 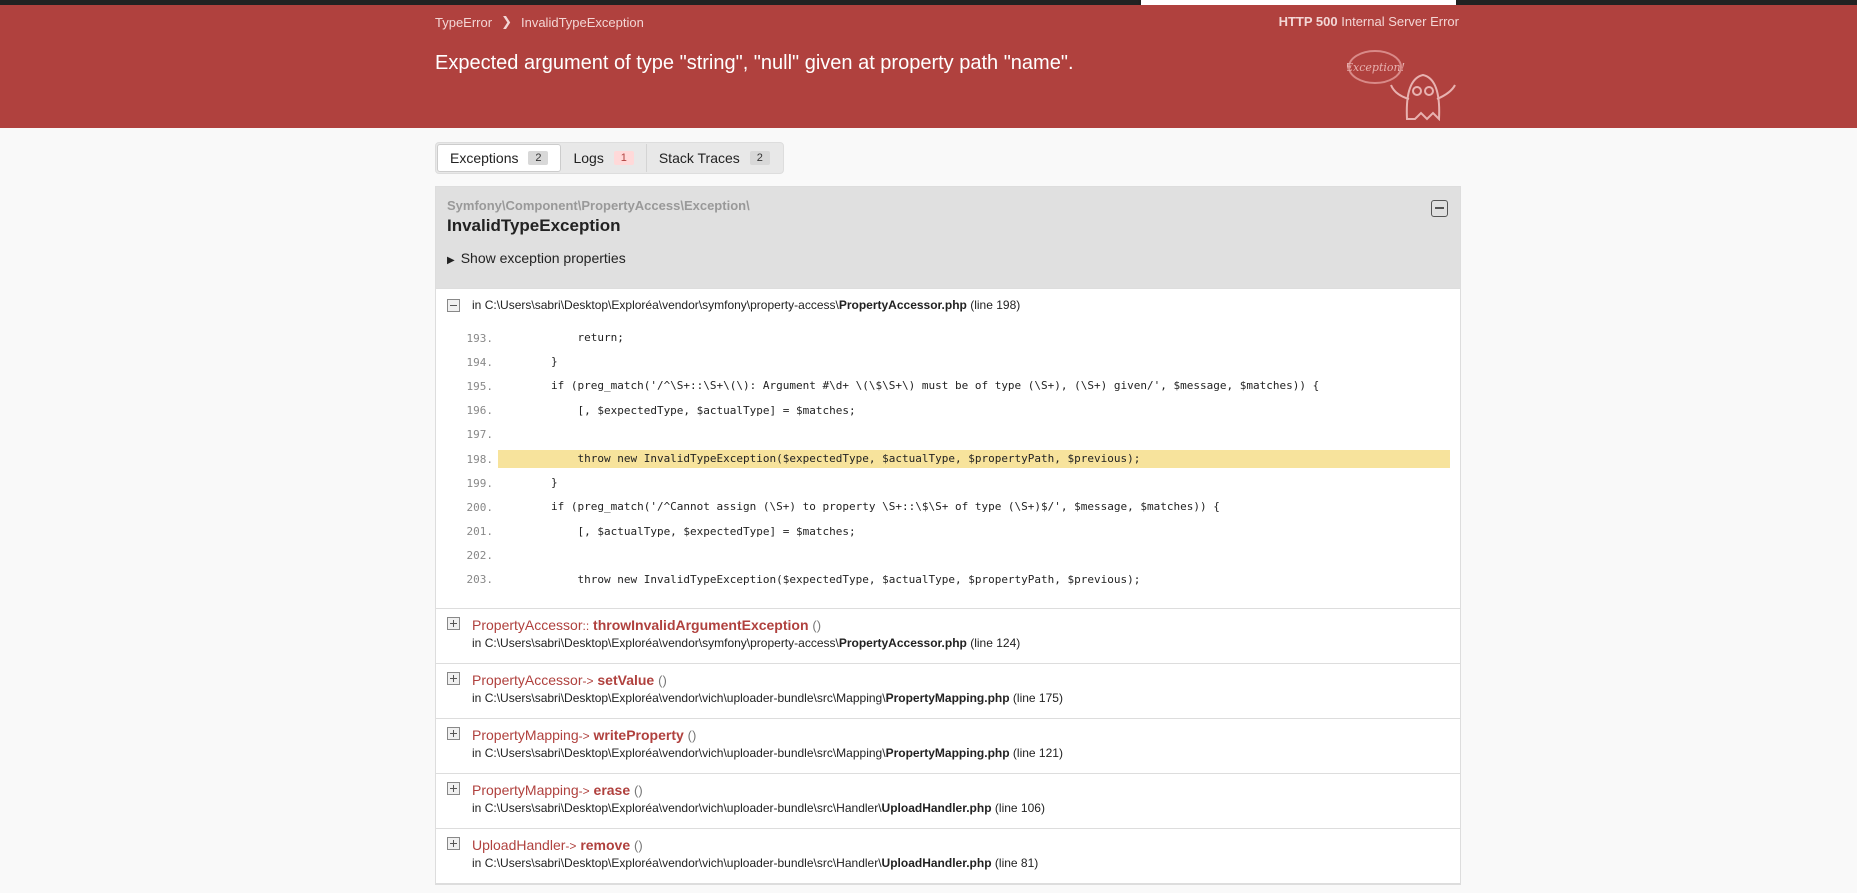 I want to click on code-line: 194. }, so click(x=948, y=362).